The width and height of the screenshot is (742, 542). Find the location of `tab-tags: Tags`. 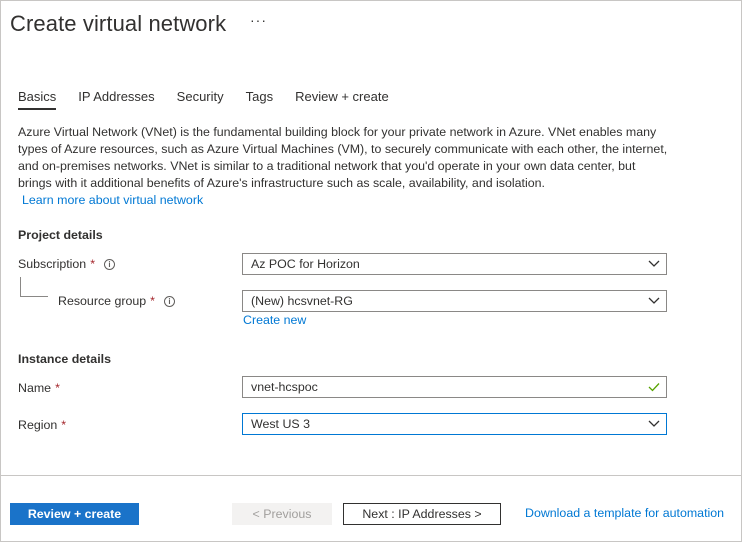

tab-tags: Tags is located at coordinates (259, 99).